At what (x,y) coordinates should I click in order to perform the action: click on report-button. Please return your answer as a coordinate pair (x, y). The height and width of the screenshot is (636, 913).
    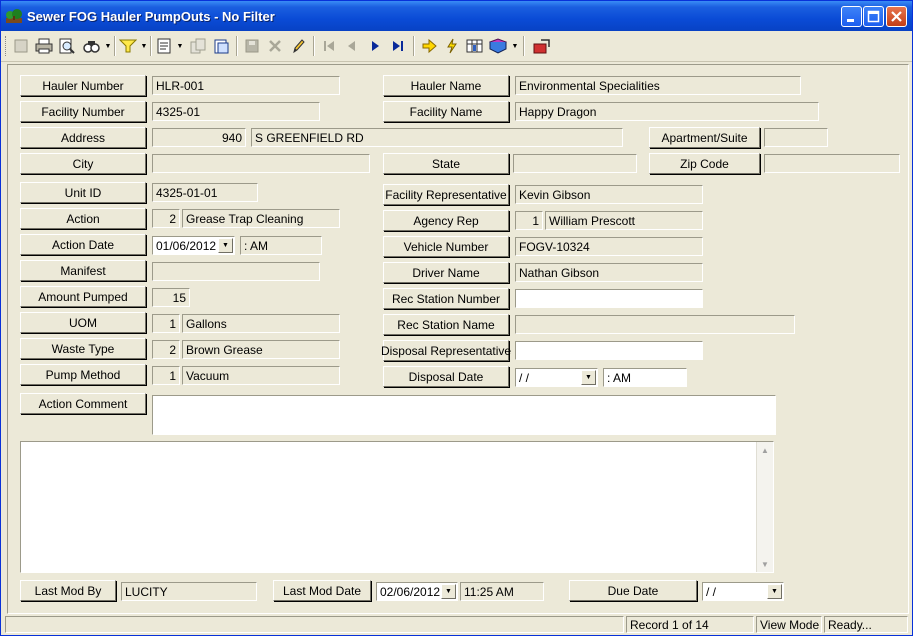
    Looking at the image, I should click on (475, 46).